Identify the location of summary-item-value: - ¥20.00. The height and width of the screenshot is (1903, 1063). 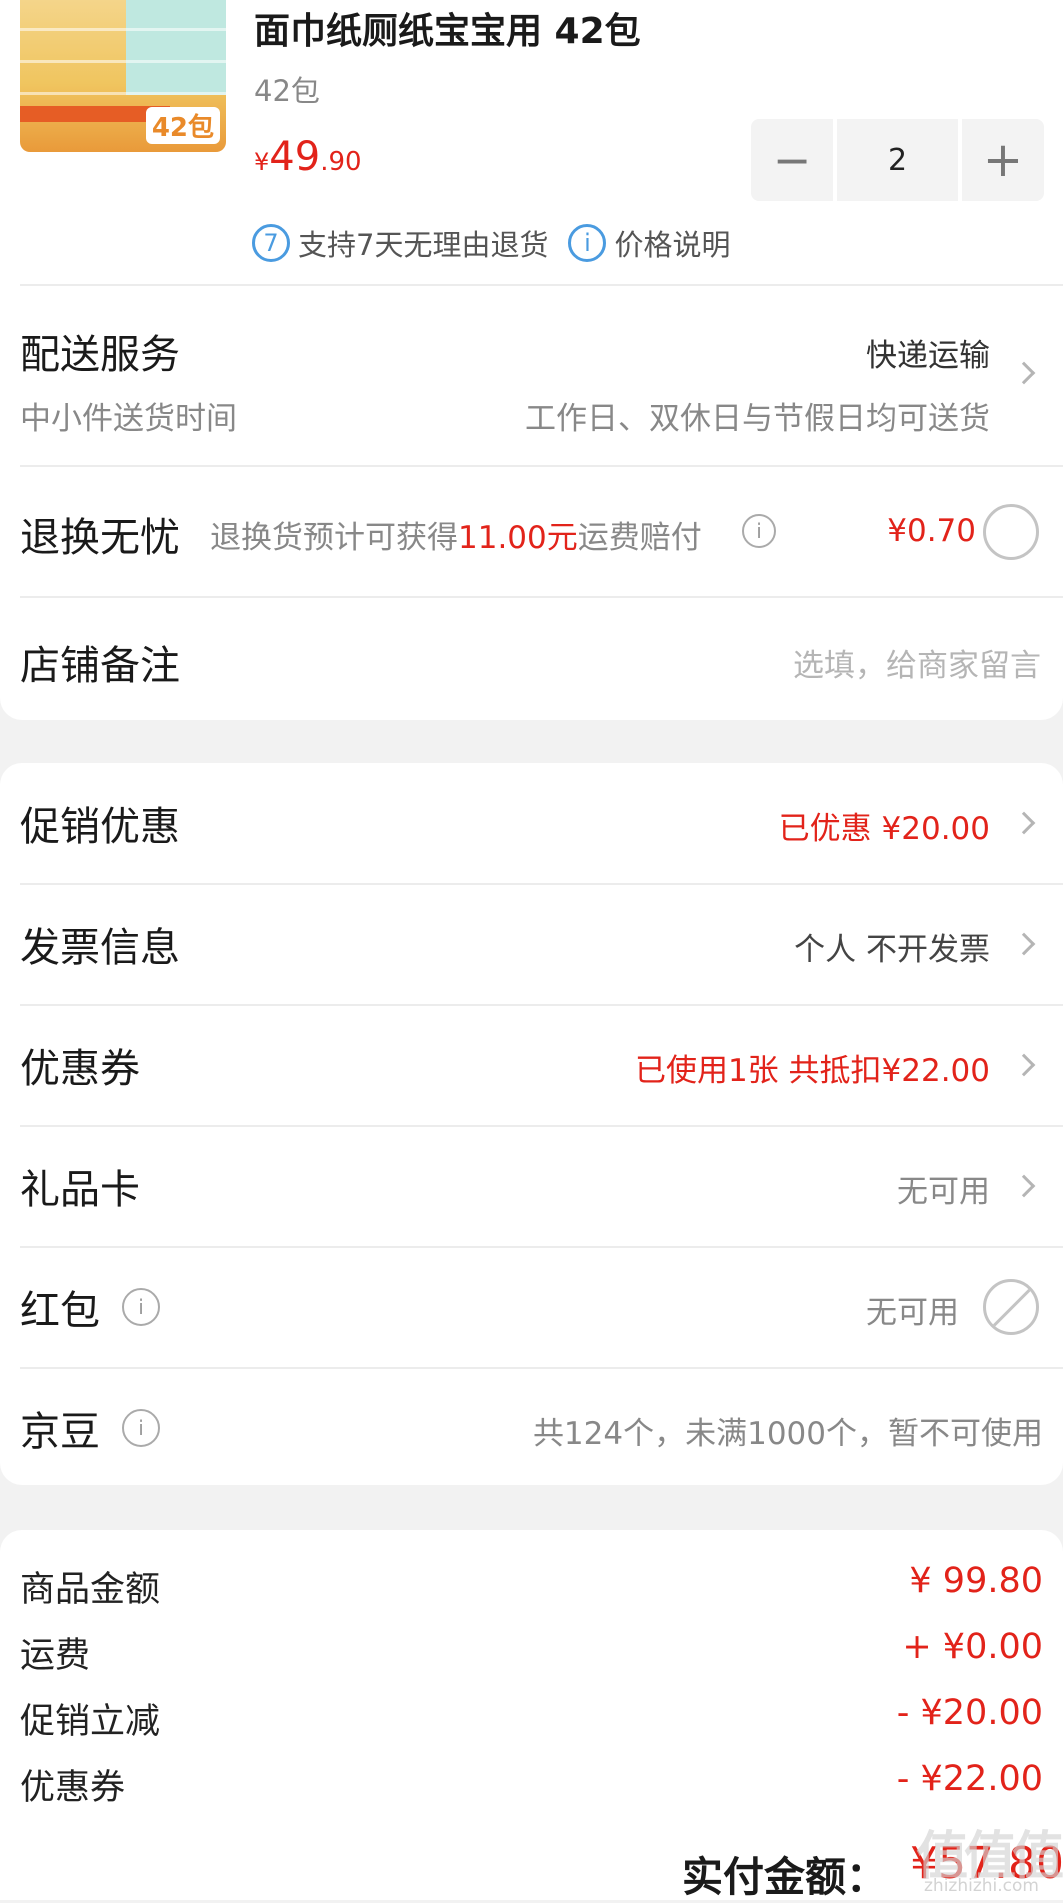
(969, 1713).